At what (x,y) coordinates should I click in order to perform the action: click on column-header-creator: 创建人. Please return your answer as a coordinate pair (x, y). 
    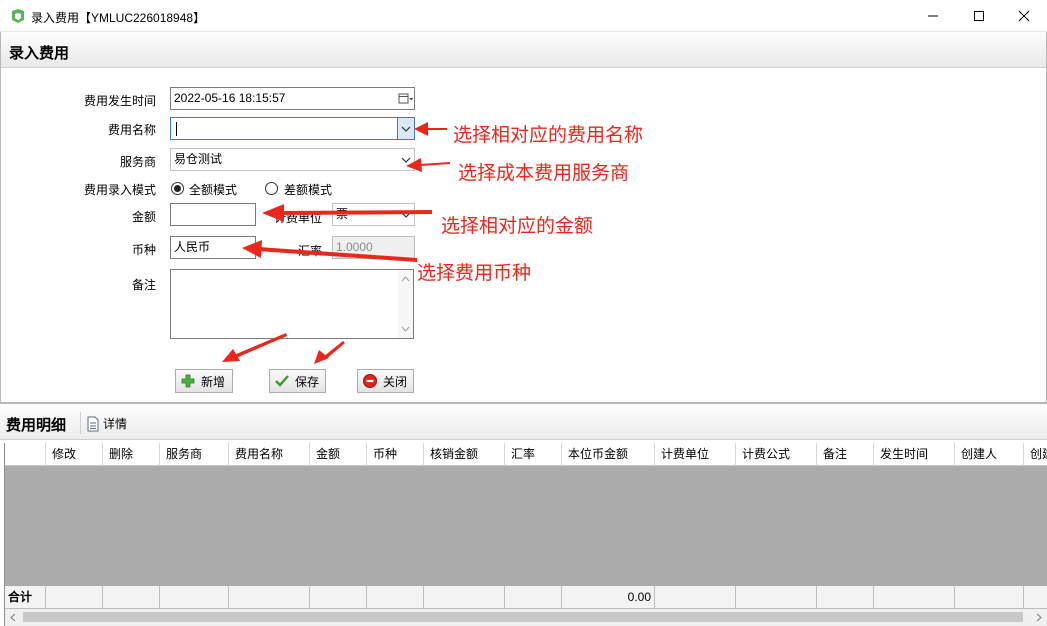
    Looking at the image, I should click on (989, 454).